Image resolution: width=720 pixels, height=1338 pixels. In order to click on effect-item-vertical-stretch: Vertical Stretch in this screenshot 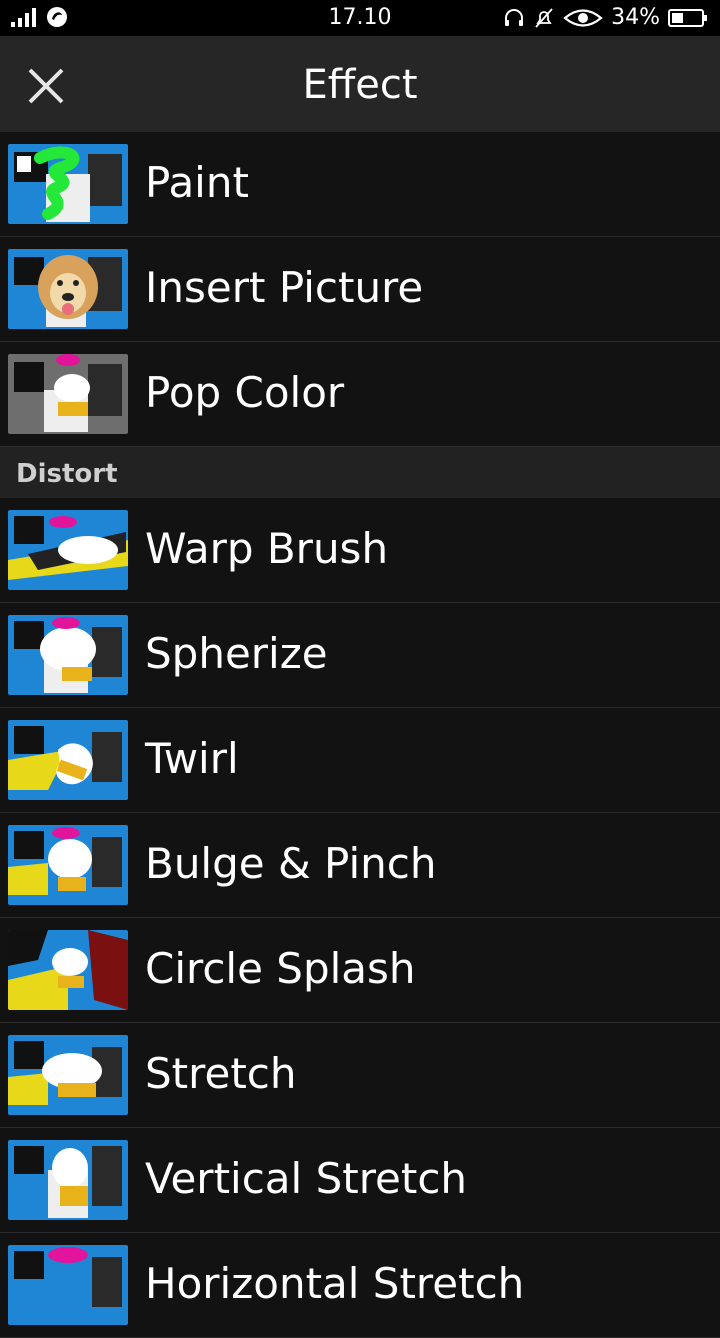, I will do `click(360, 1180)`.